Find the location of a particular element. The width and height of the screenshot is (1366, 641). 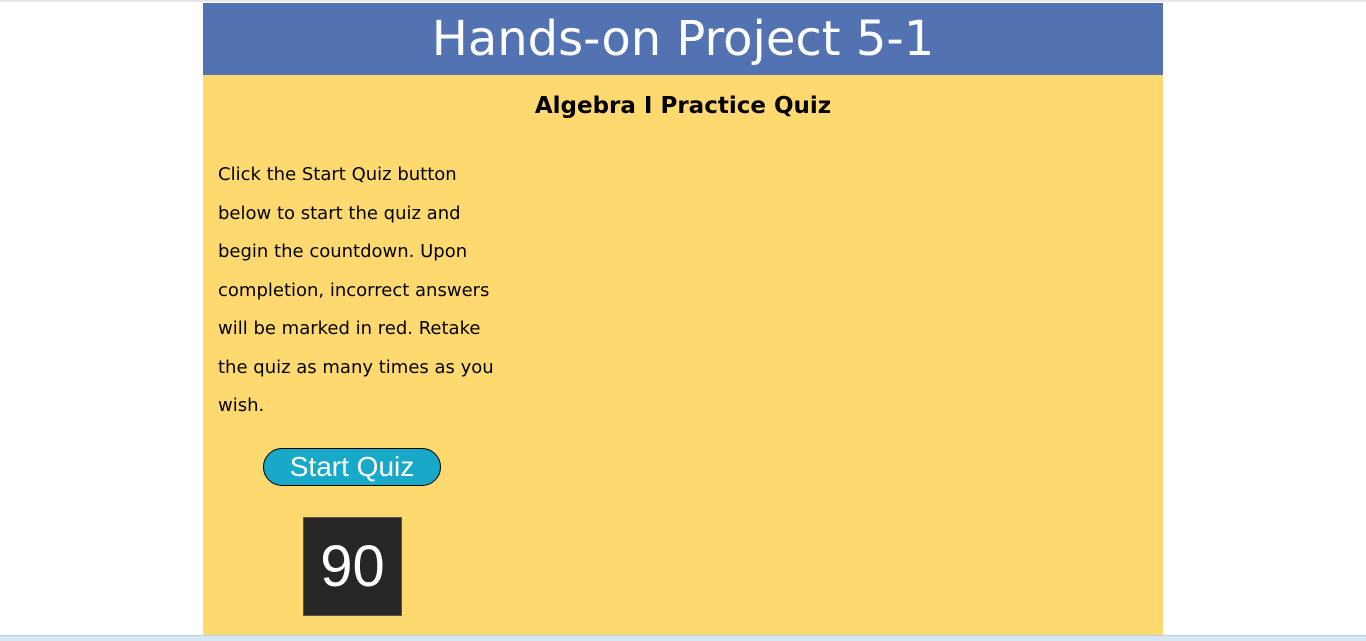

page-title: Hands-on Project 5-1 is located at coordinates (683, 39).